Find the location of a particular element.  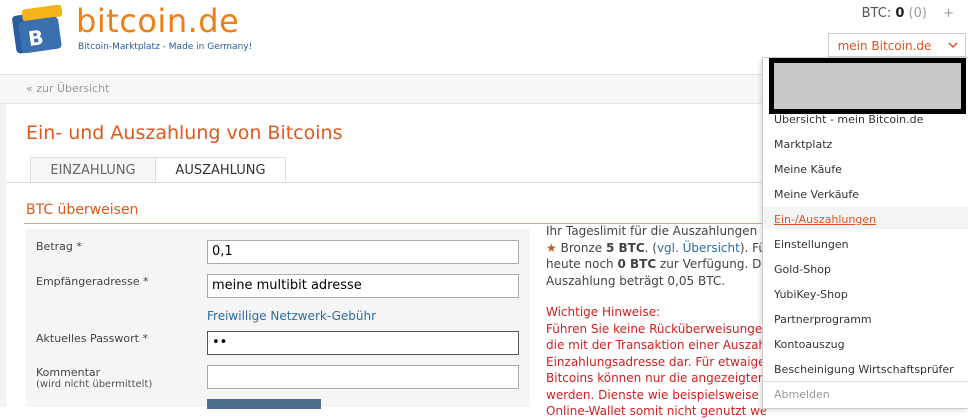

menu-item-logout: Abmelden is located at coordinates (802, 394).